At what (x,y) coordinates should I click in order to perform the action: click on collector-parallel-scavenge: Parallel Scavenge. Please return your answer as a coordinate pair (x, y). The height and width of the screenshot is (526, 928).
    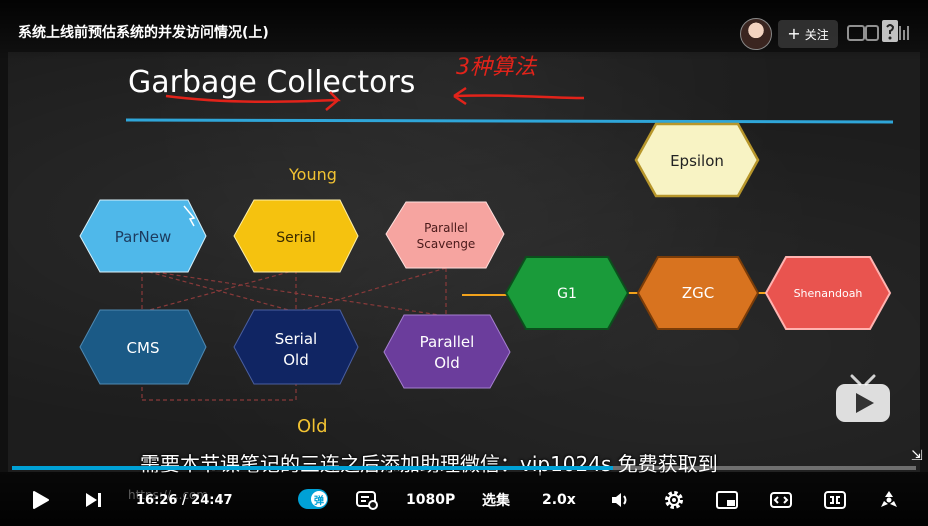
    Looking at the image, I should click on (445, 235).